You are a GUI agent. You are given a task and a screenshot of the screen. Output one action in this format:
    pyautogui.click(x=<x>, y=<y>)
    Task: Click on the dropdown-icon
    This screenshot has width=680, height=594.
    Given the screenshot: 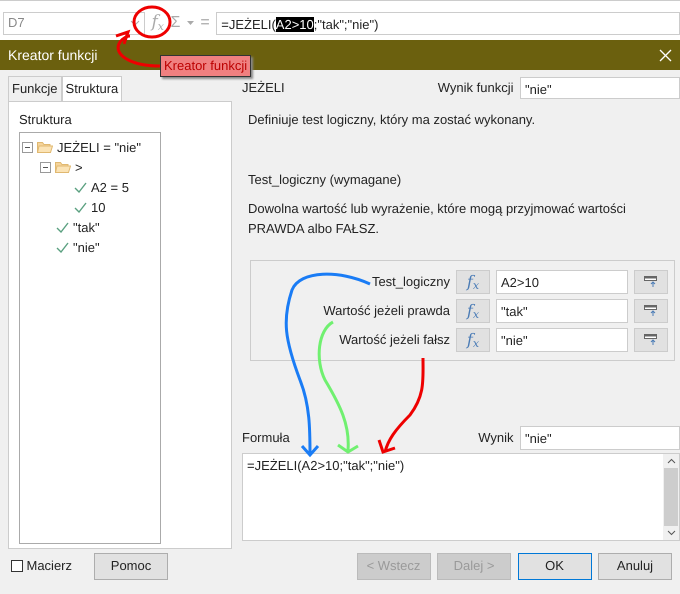 What is the action you would take?
    pyautogui.click(x=135, y=23)
    